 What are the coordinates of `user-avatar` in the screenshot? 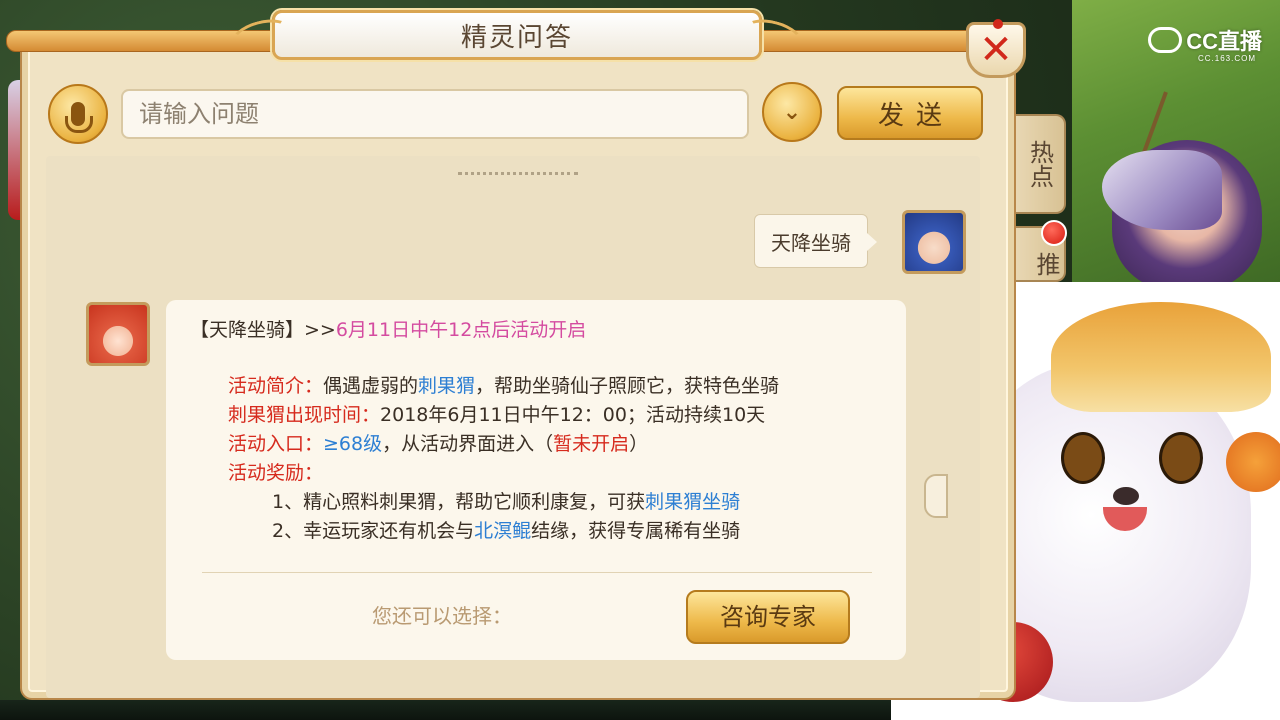 It's located at (934, 242).